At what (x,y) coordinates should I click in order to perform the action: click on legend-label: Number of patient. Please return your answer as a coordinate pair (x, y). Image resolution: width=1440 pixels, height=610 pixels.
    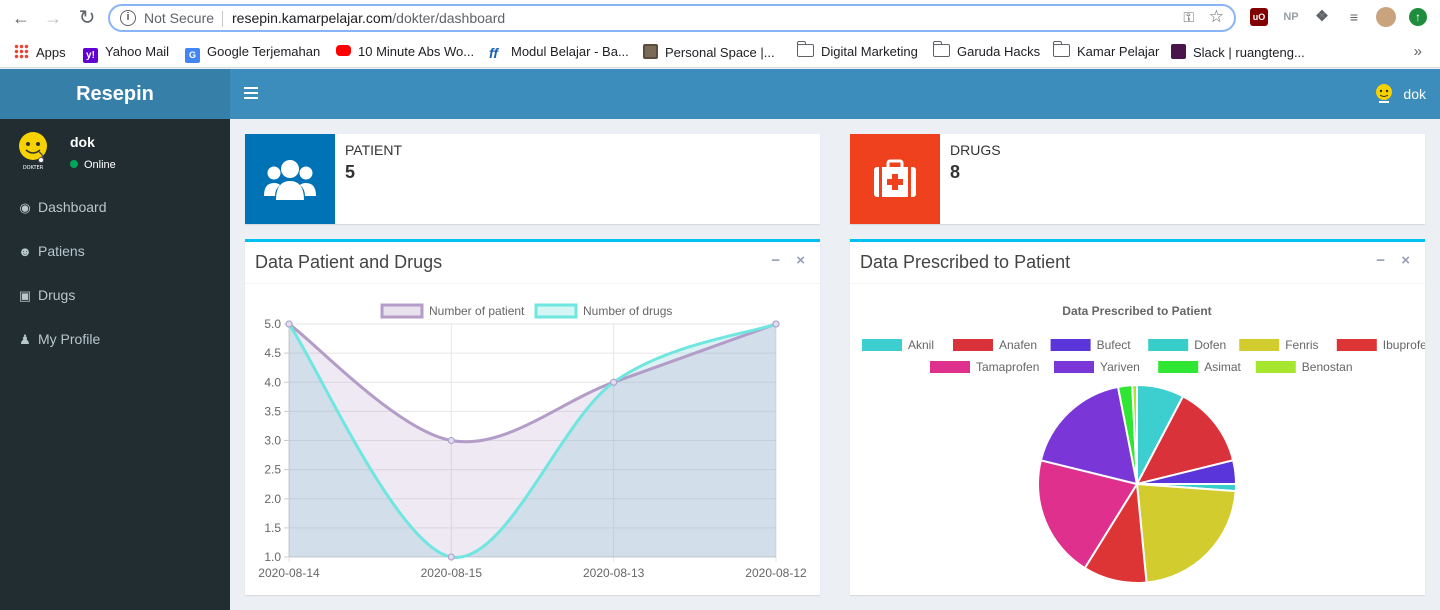
    Looking at the image, I should click on (477, 311).